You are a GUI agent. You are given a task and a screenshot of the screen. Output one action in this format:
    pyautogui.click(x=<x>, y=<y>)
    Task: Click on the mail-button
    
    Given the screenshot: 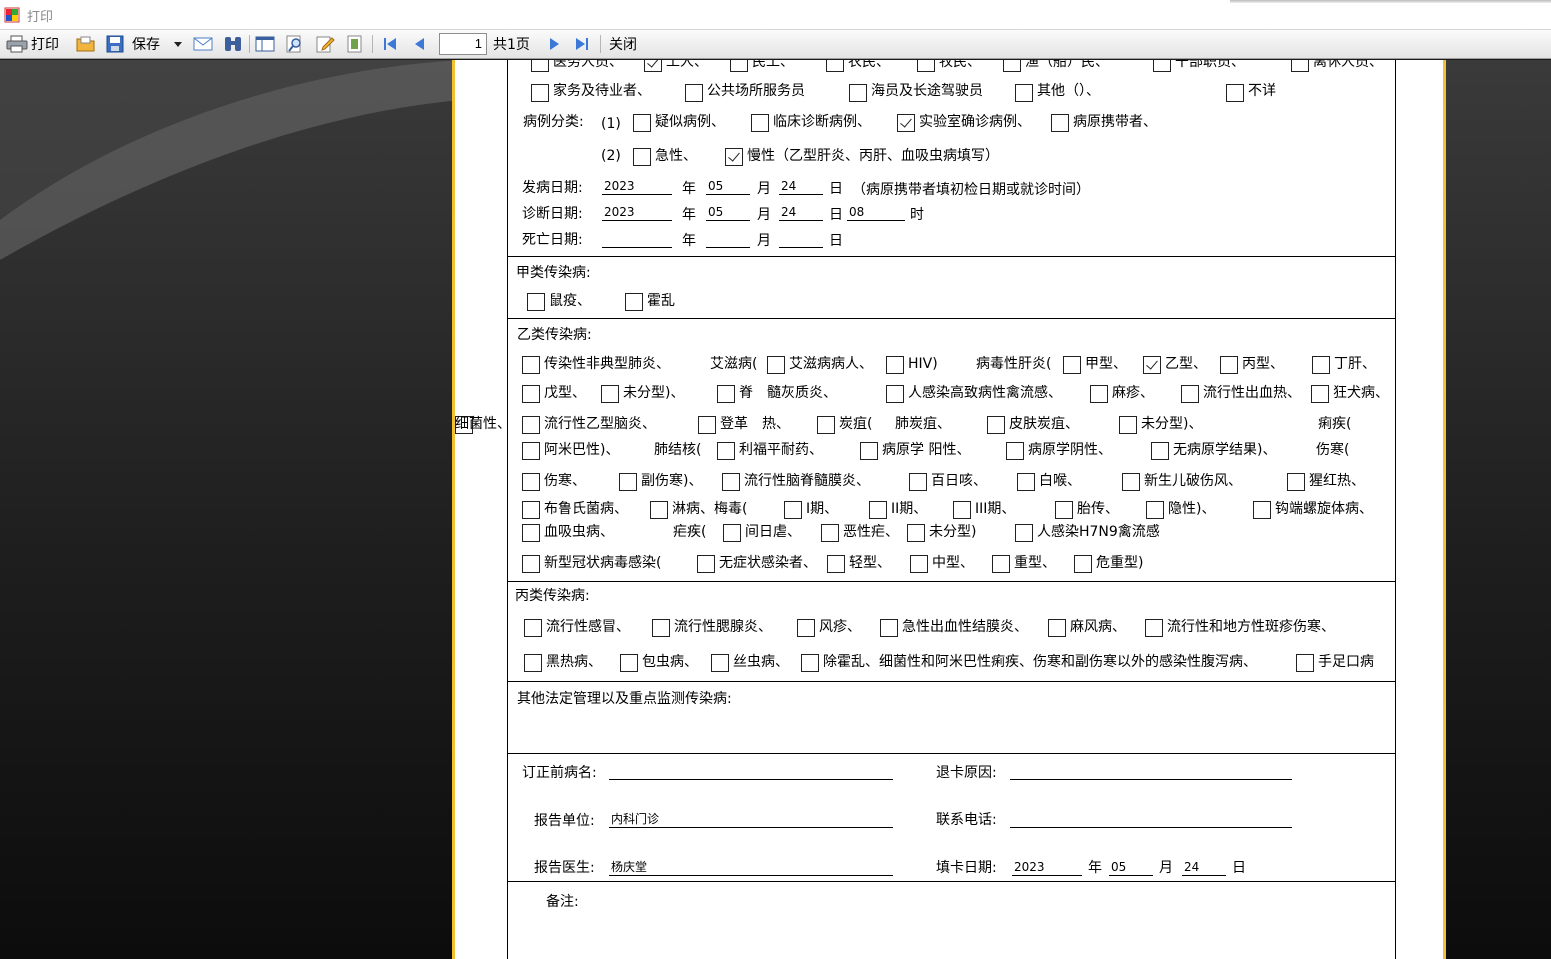 What is the action you would take?
    pyautogui.click(x=203, y=44)
    